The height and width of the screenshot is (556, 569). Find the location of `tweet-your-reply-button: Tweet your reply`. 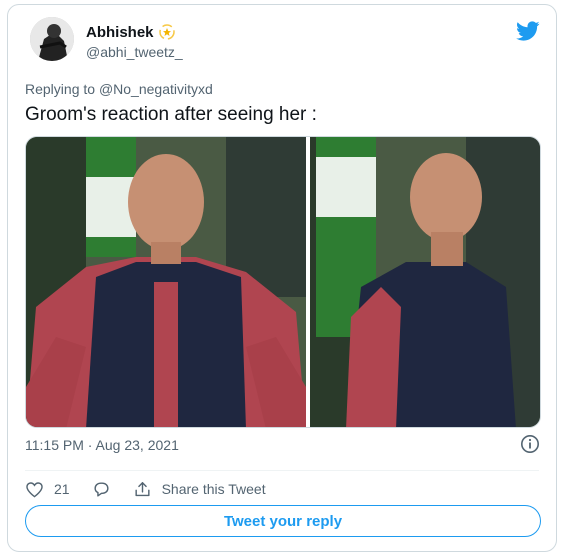

tweet-your-reply-button: Tweet your reply is located at coordinates (283, 521).